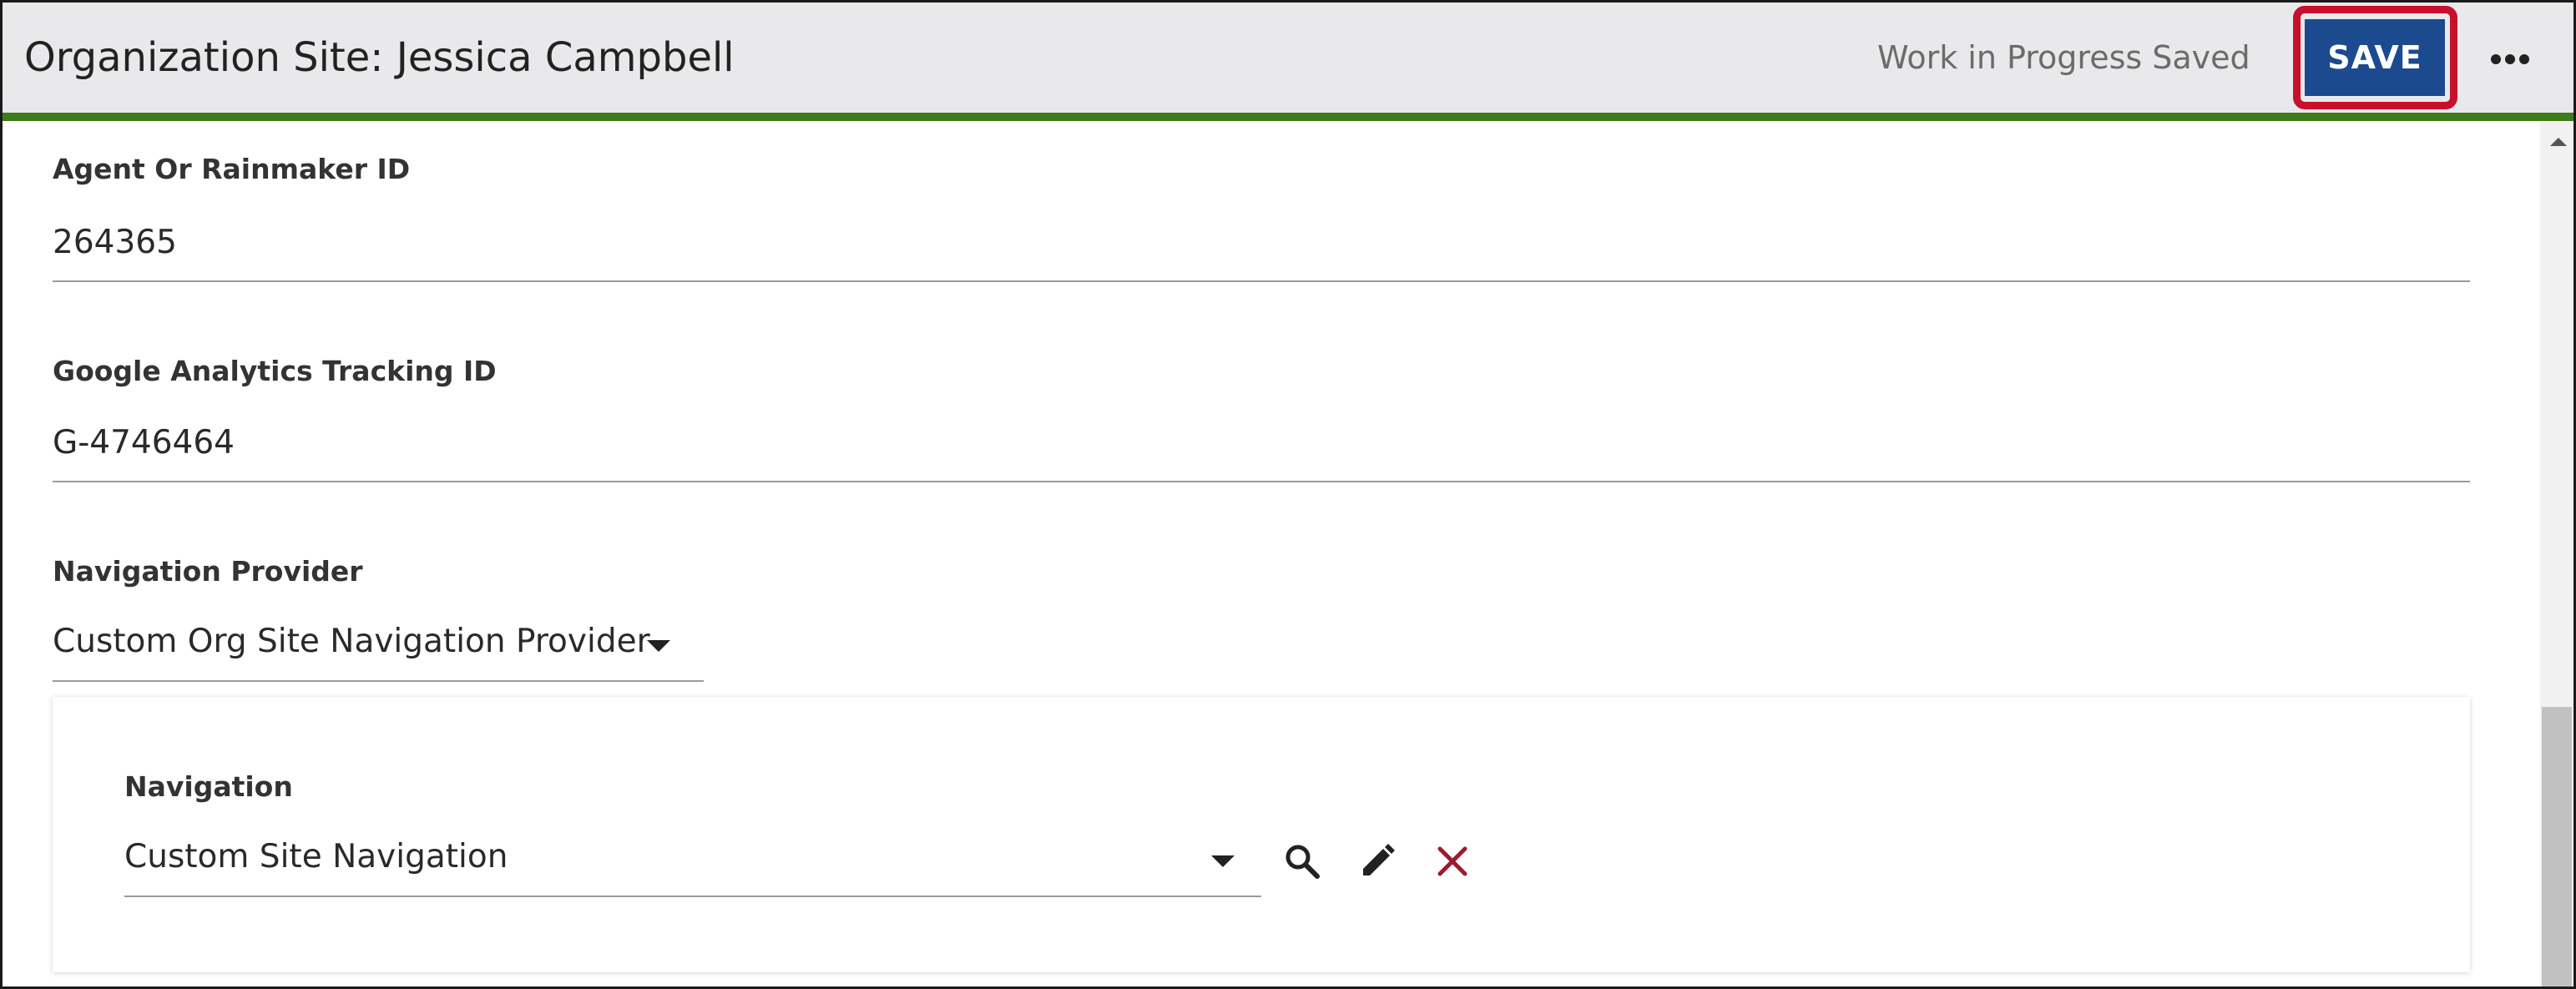 Image resolution: width=2576 pixels, height=989 pixels. Describe the element at coordinates (1261, 443) in the screenshot. I see `ga-tracking-id-input: G-4746464` at that location.